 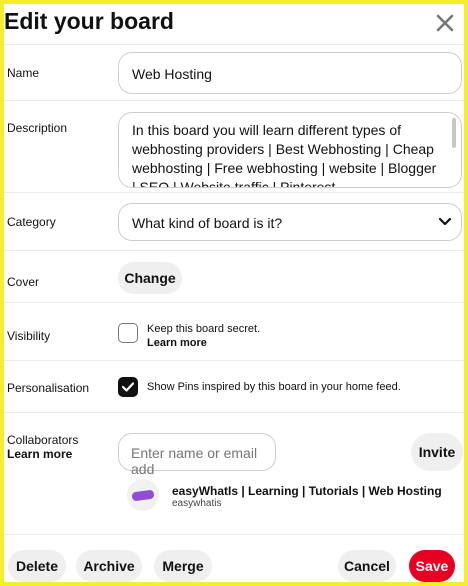 What do you see at coordinates (128, 333) in the screenshot?
I see `secret-checkbox` at bounding box center [128, 333].